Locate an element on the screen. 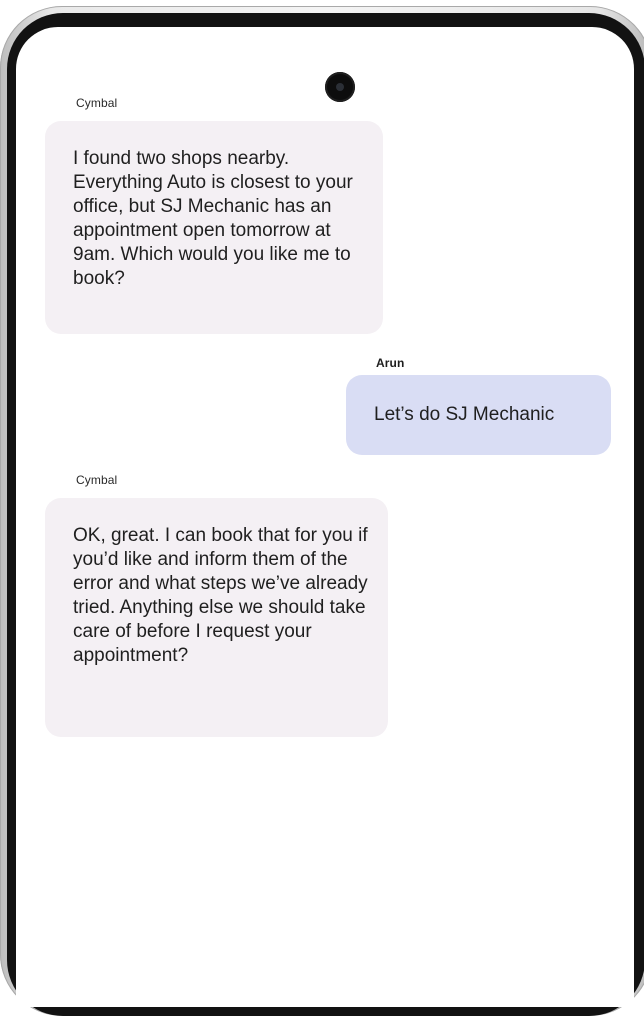 Image resolution: width=644 pixels, height=1016 pixels. front-camera-icon is located at coordinates (340, 87).